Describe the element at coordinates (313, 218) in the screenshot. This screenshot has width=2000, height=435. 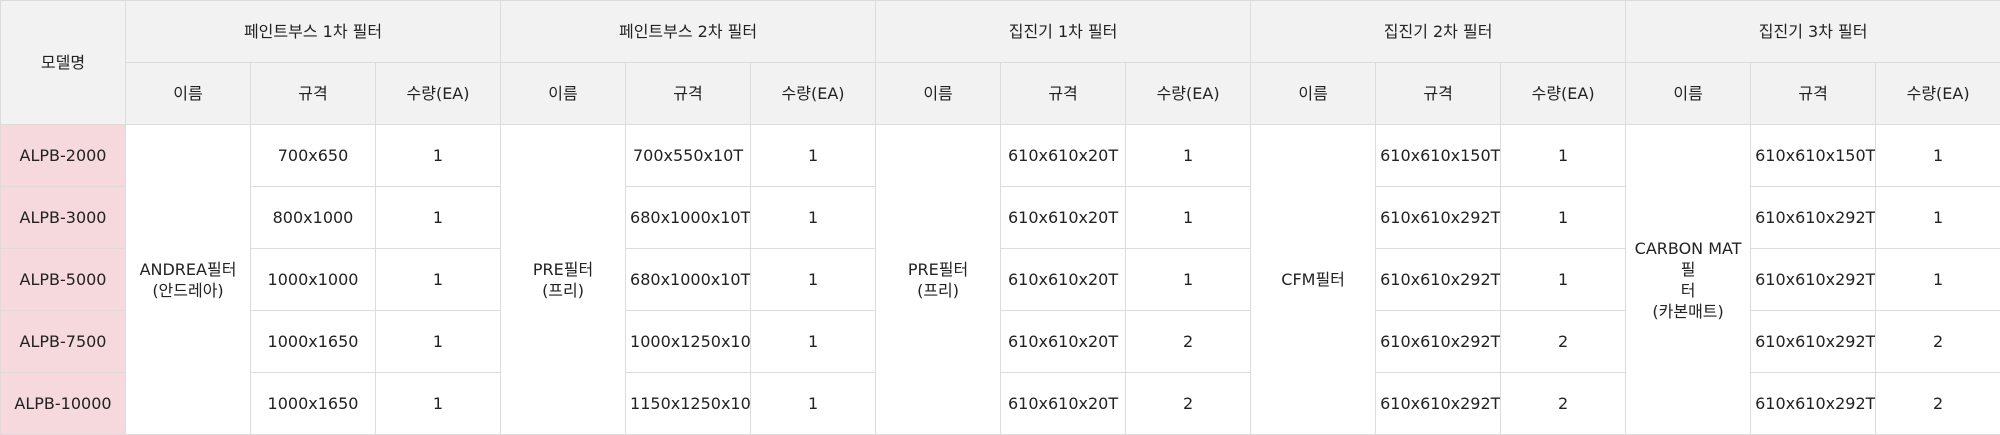
I see `spec-cell: 800x1000` at that location.